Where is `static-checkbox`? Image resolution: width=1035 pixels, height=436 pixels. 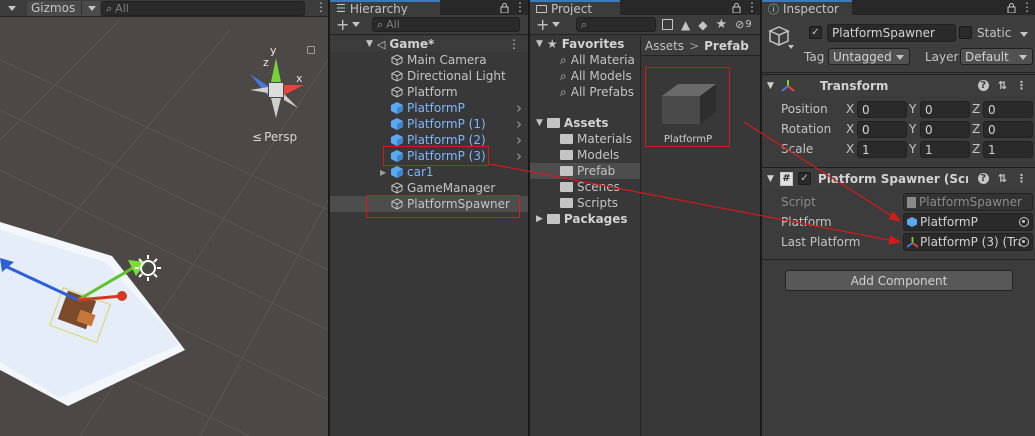 static-checkbox is located at coordinates (965, 32).